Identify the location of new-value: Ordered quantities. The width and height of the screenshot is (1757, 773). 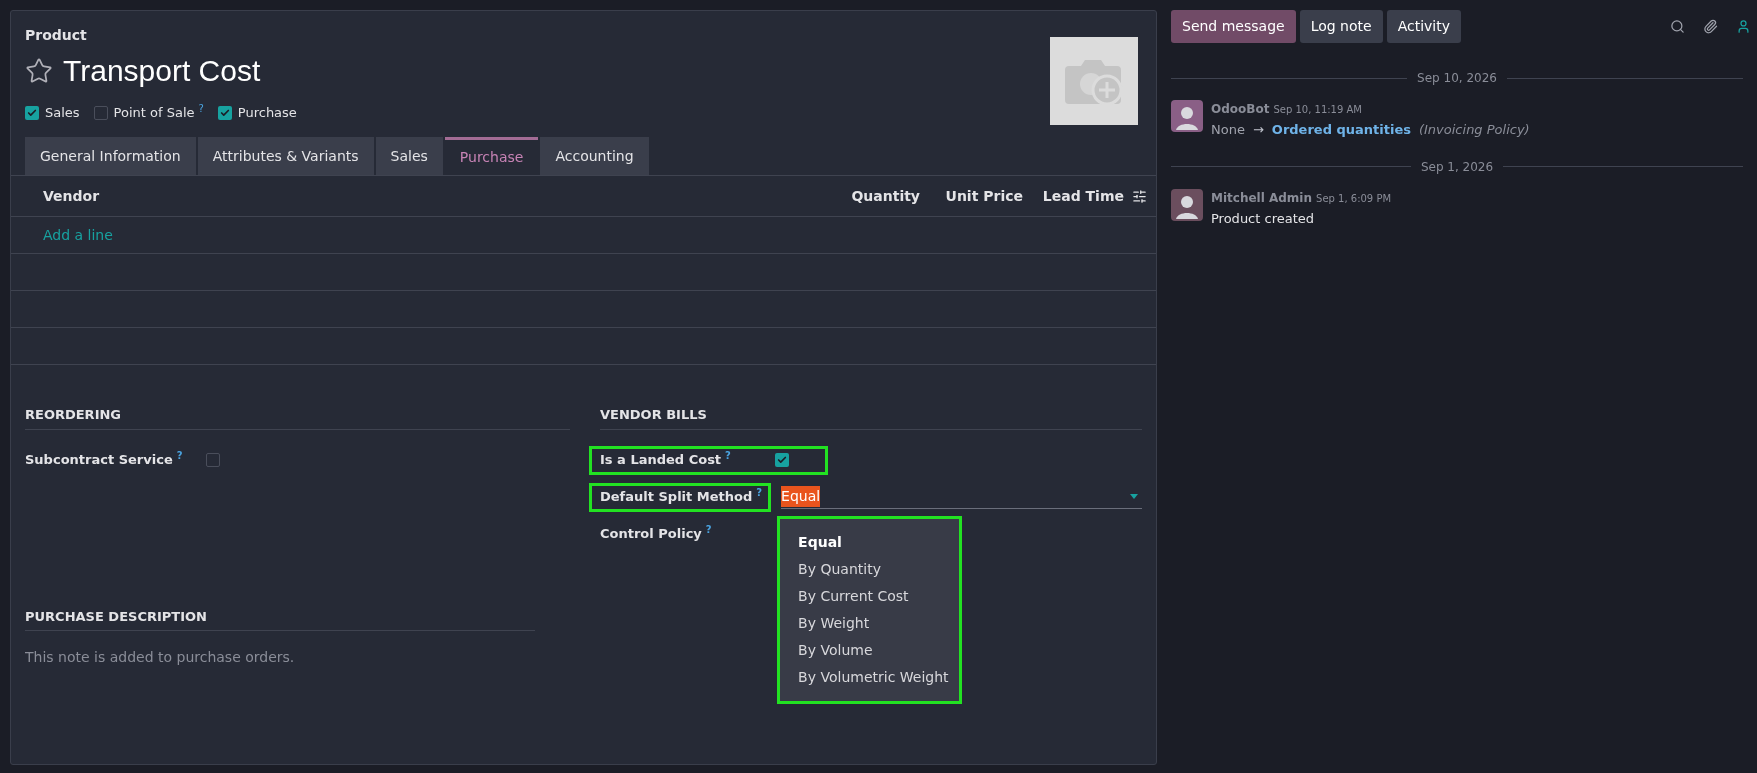
(1341, 130).